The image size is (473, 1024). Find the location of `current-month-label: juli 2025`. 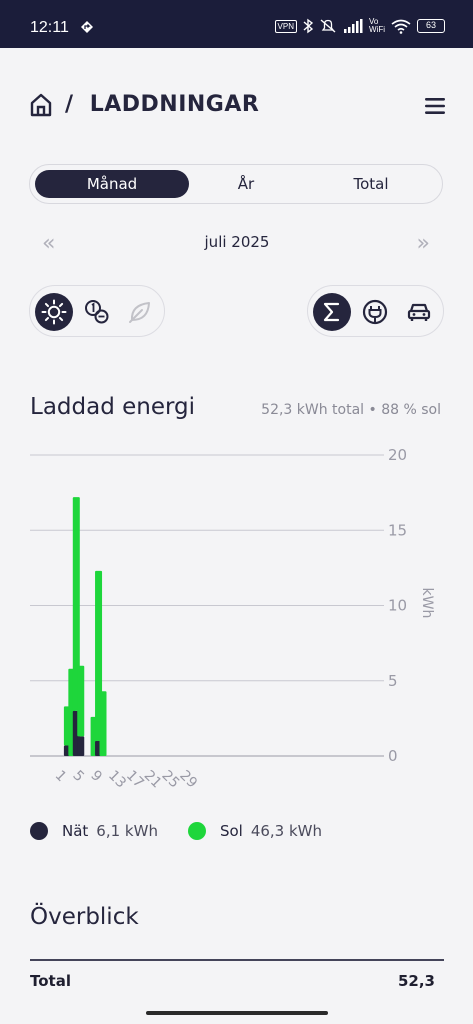

current-month-label: juli 2025 is located at coordinates (237, 242).